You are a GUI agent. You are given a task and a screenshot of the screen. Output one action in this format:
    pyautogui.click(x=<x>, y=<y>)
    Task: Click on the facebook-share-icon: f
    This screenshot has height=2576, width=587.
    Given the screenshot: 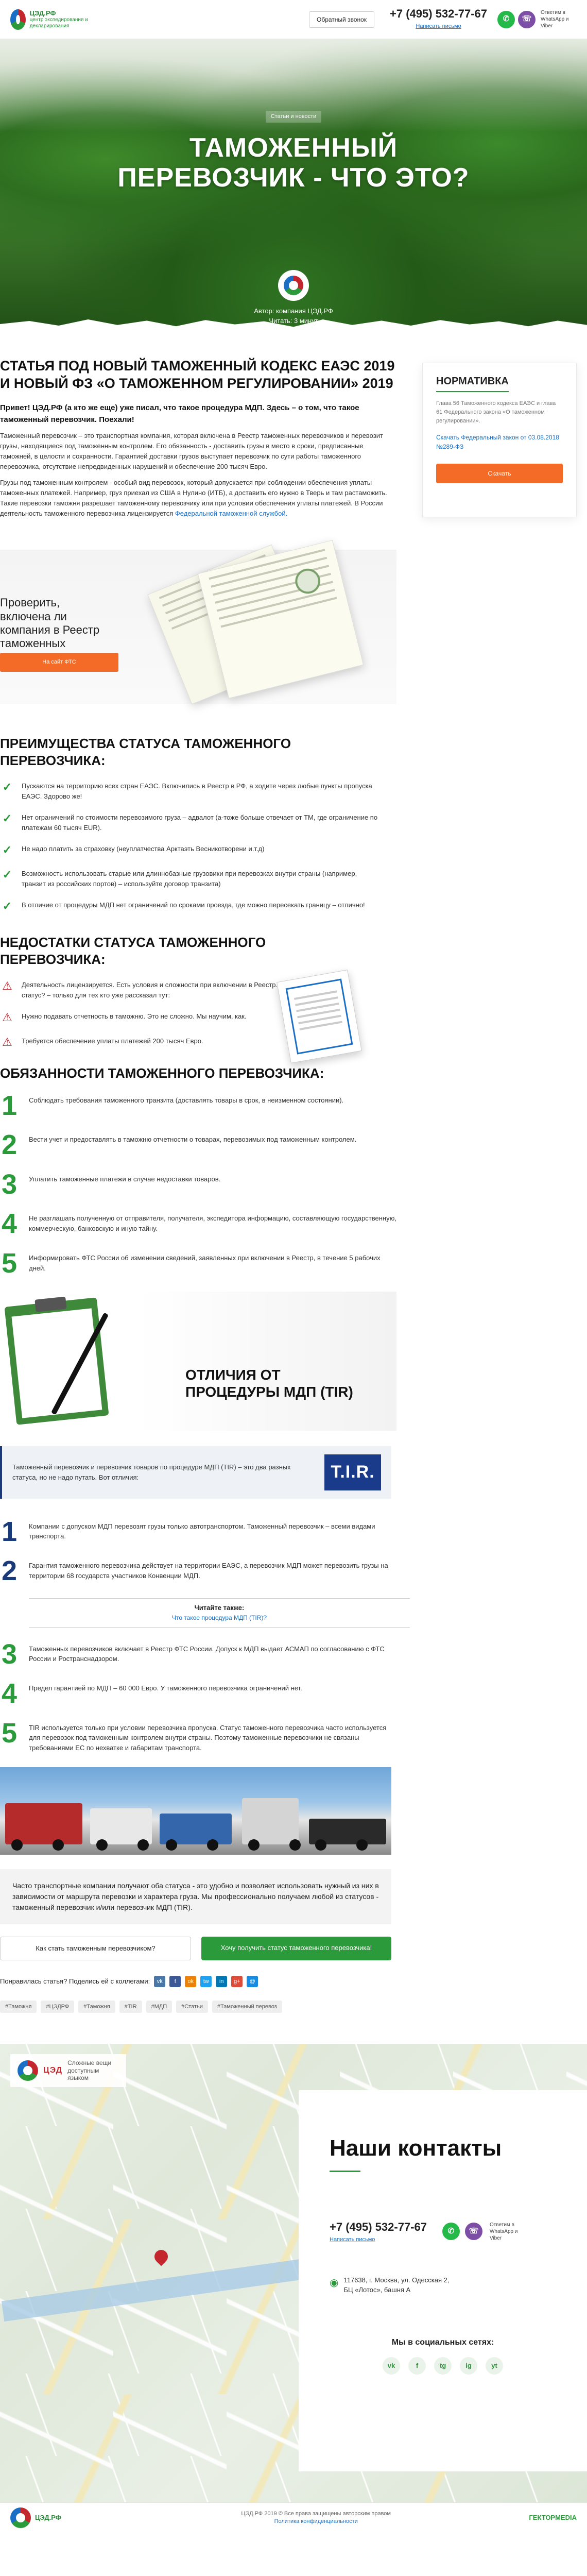 What is the action you would take?
    pyautogui.click(x=175, y=1981)
    